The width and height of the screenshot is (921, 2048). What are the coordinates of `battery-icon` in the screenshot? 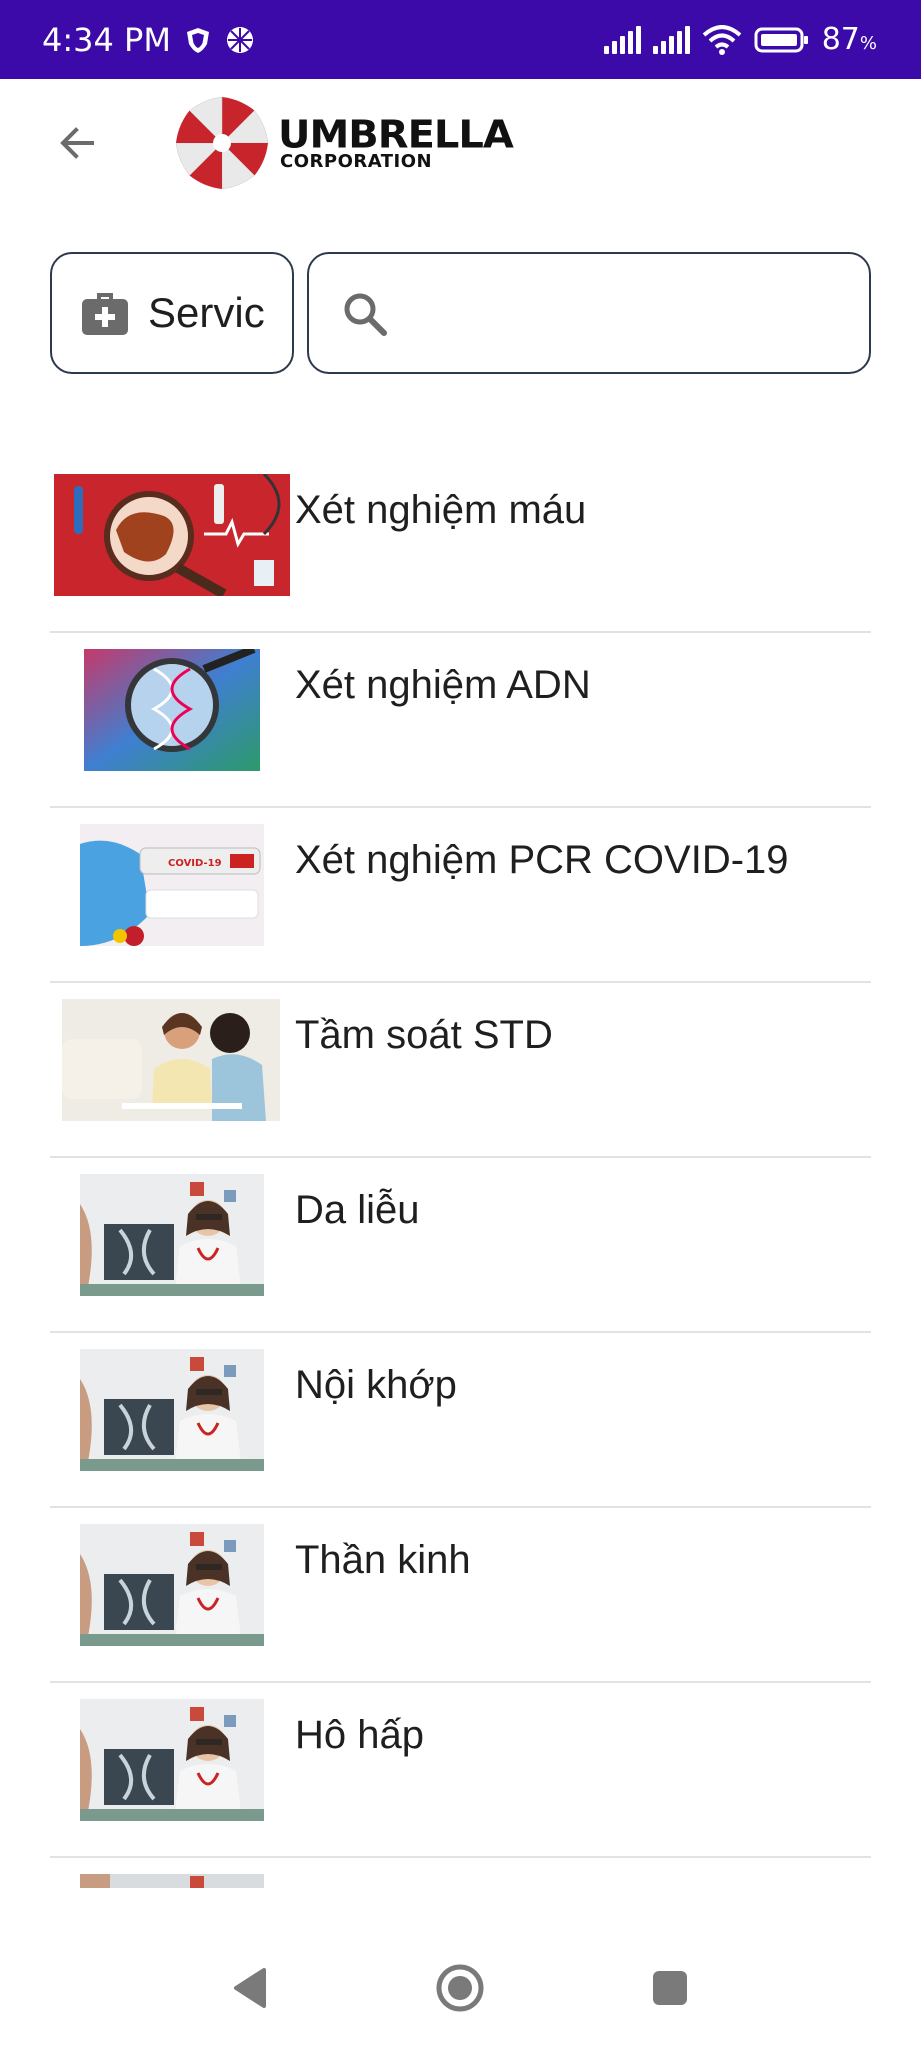 It's located at (781, 39).